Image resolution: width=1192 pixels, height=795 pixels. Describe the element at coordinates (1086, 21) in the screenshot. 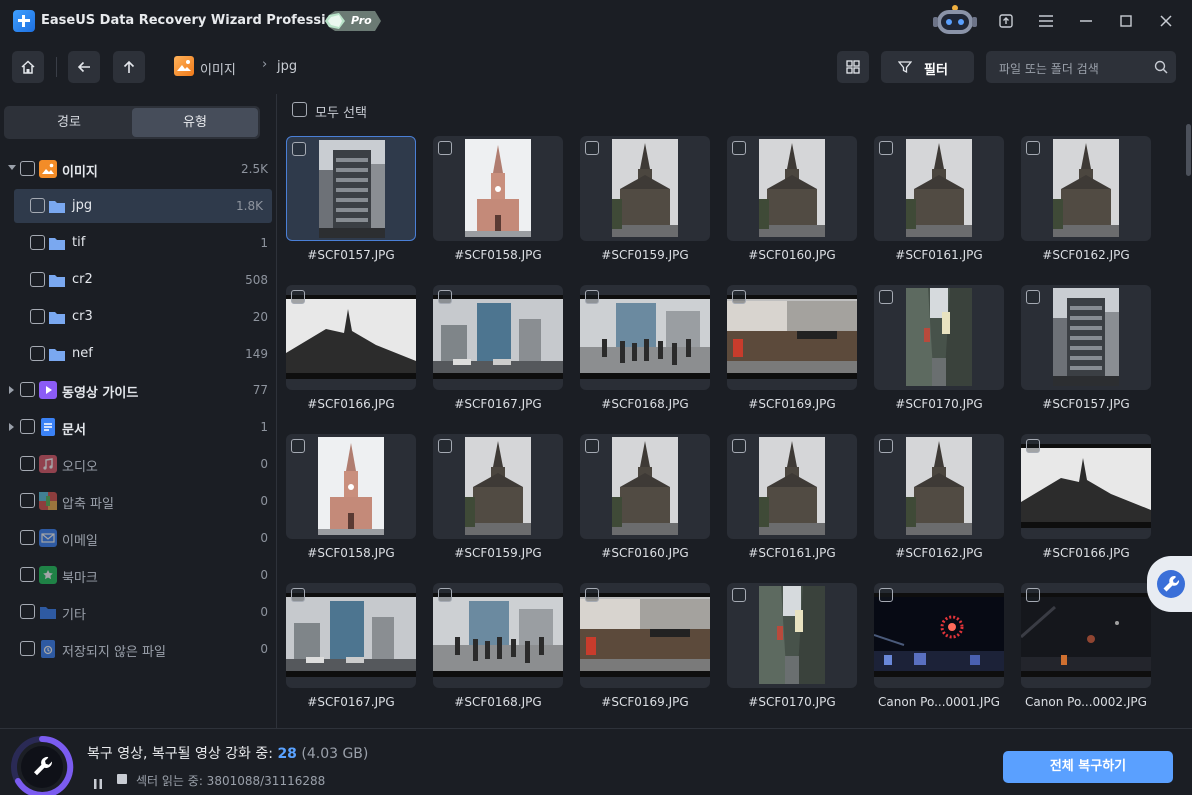

I see `minimize-icon` at that location.